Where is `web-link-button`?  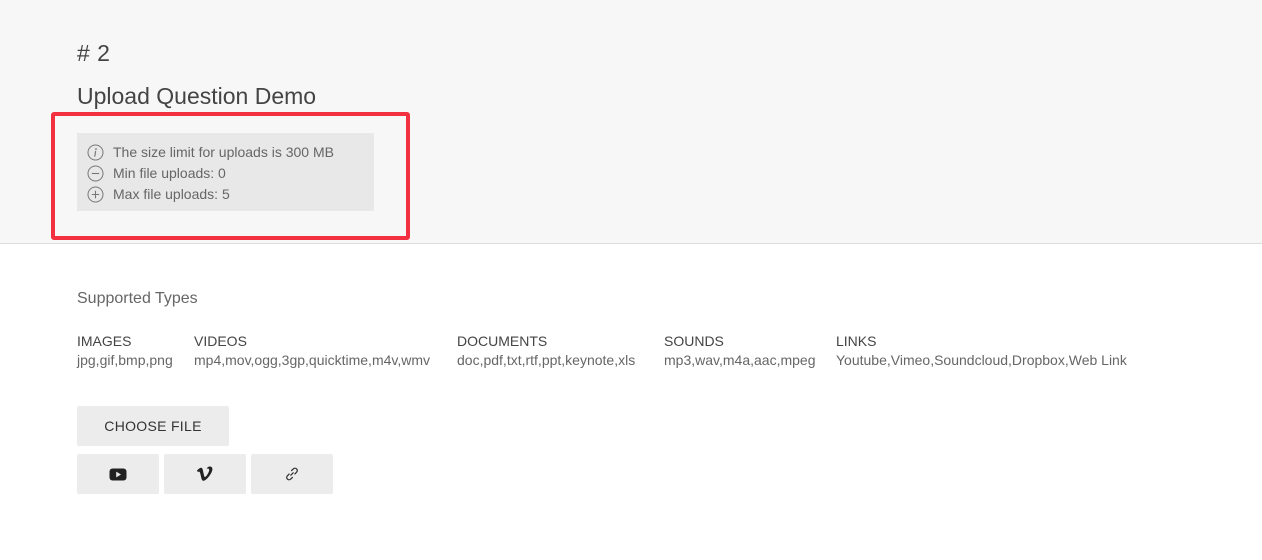 web-link-button is located at coordinates (292, 474).